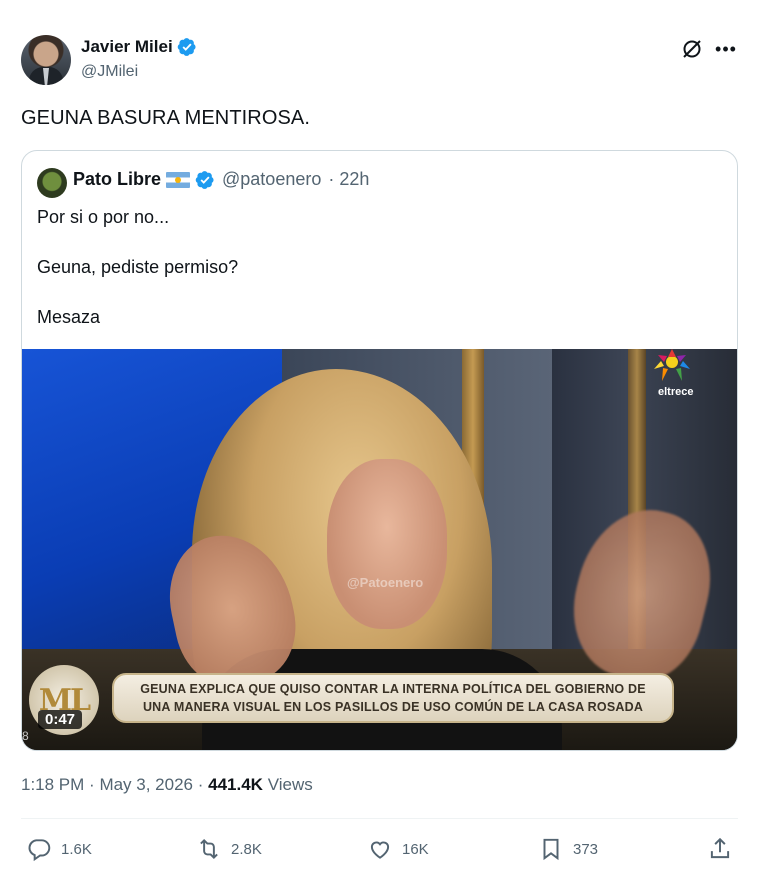 The image size is (760, 879). What do you see at coordinates (551, 849) in the screenshot?
I see `bookmark-icon` at bounding box center [551, 849].